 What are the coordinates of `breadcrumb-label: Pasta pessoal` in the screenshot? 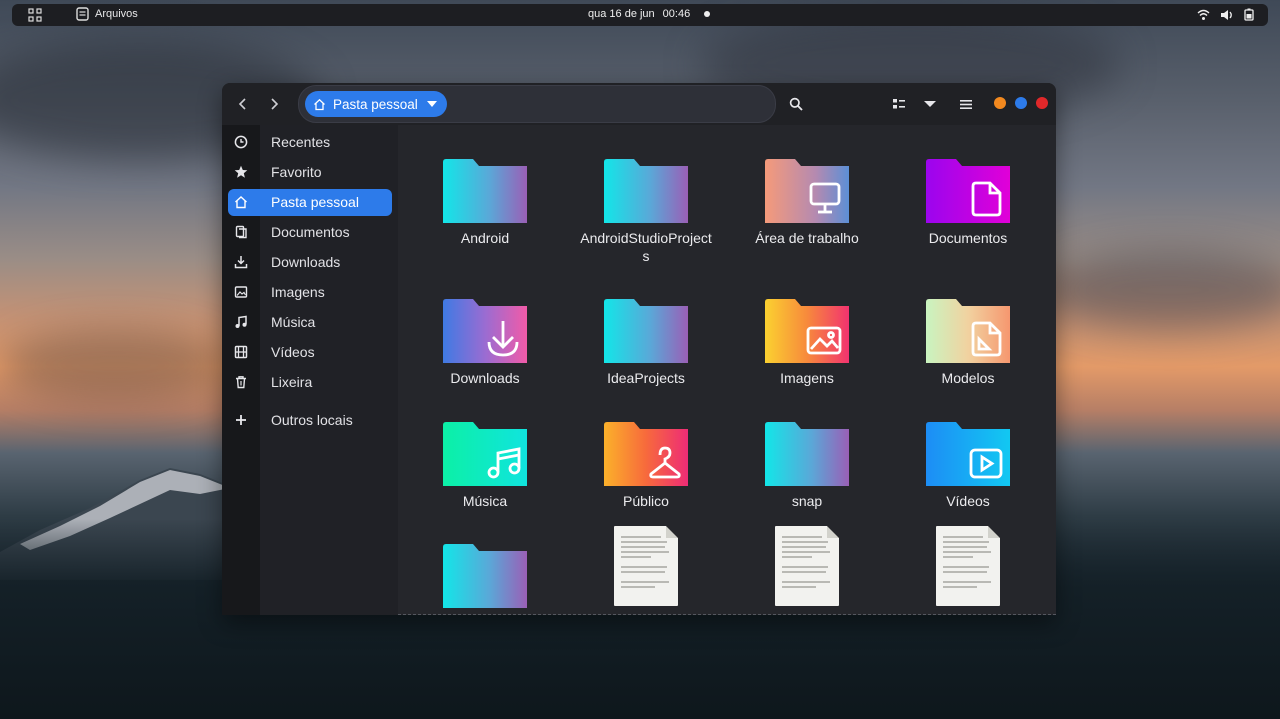 It's located at (375, 104).